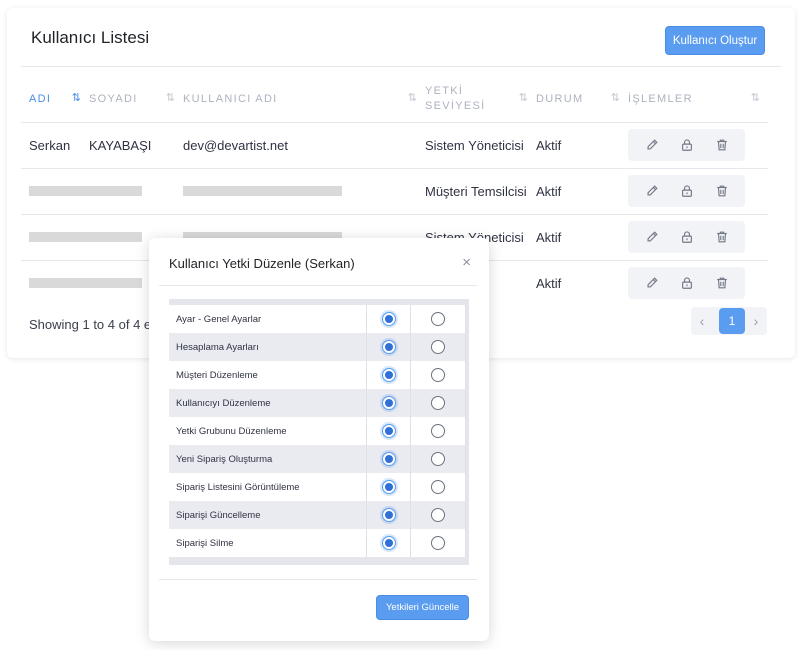 The width and height of the screenshot is (800, 650). Describe the element at coordinates (268, 515) in the screenshot. I see `permission-name: Siparişi Güncelleme` at that location.